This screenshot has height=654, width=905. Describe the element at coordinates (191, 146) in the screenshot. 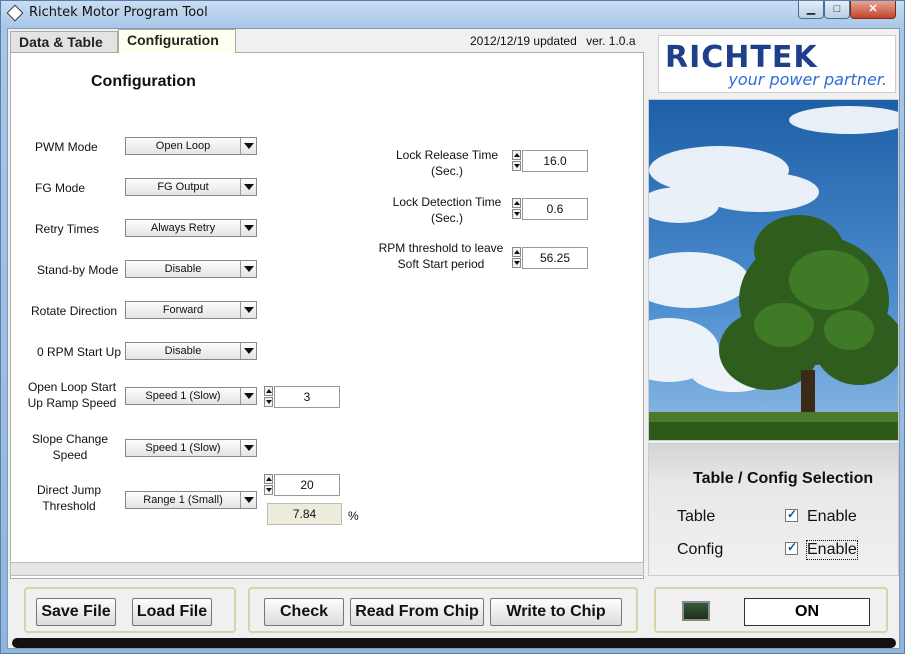

I see `pwm-mode-select: Open Loop` at that location.